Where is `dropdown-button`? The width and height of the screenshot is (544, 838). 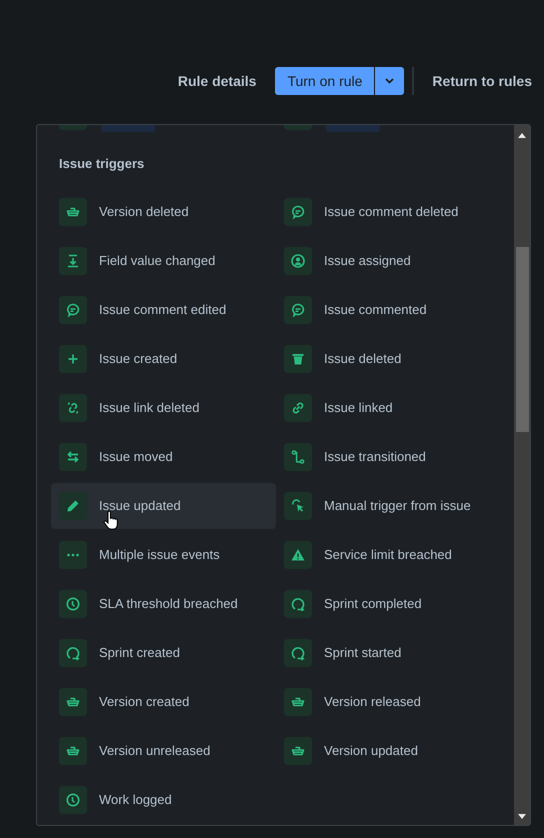 dropdown-button is located at coordinates (389, 81).